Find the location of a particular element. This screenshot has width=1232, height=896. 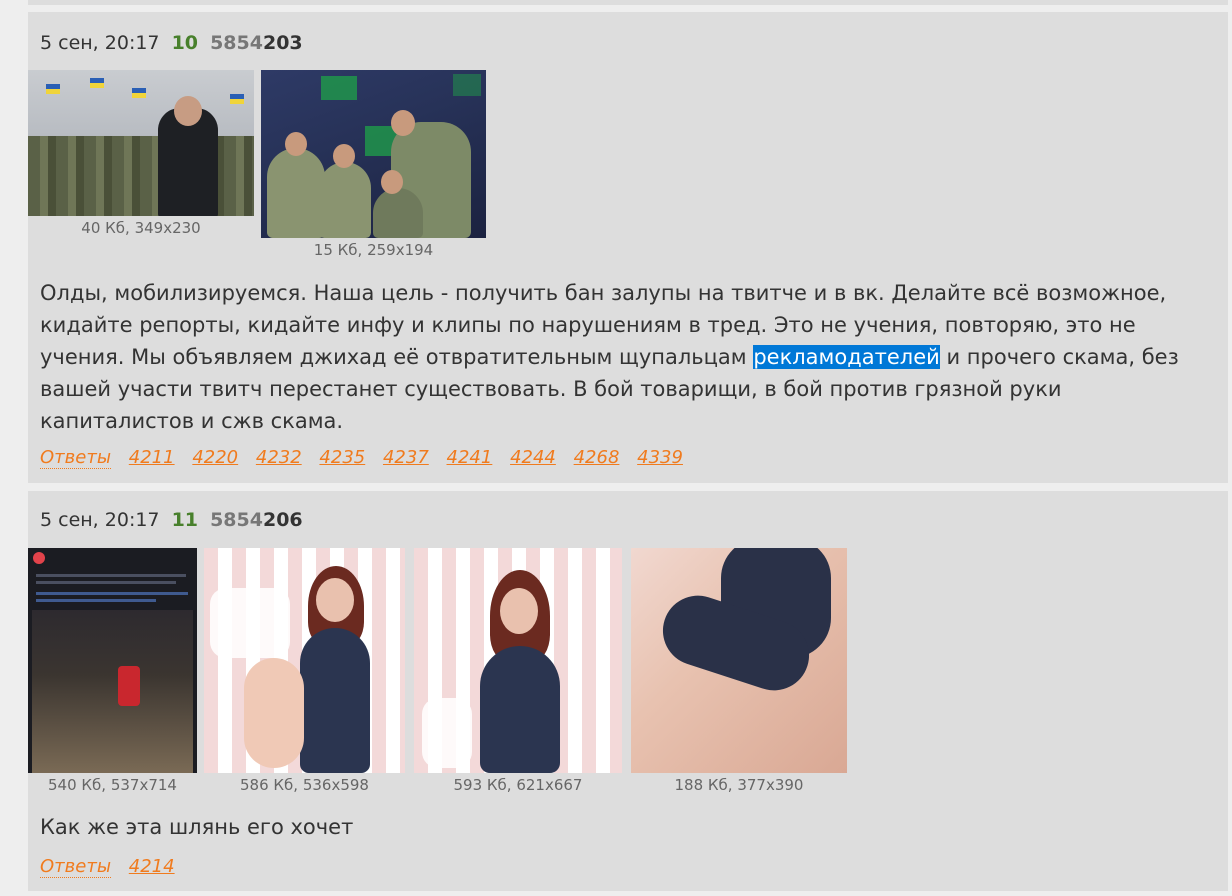

reply-link: 4241 is located at coordinates (470, 457).